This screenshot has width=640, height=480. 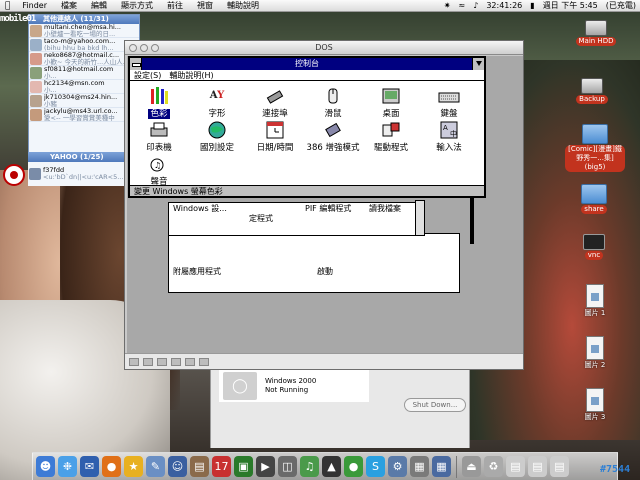 What do you see at coordinates (595, 148) in the screenshot?
I see `desktop-icon-comic-folder: [Comic][漫畫]鐵野秀一...集](big5)` at bounding box center [595, 148].